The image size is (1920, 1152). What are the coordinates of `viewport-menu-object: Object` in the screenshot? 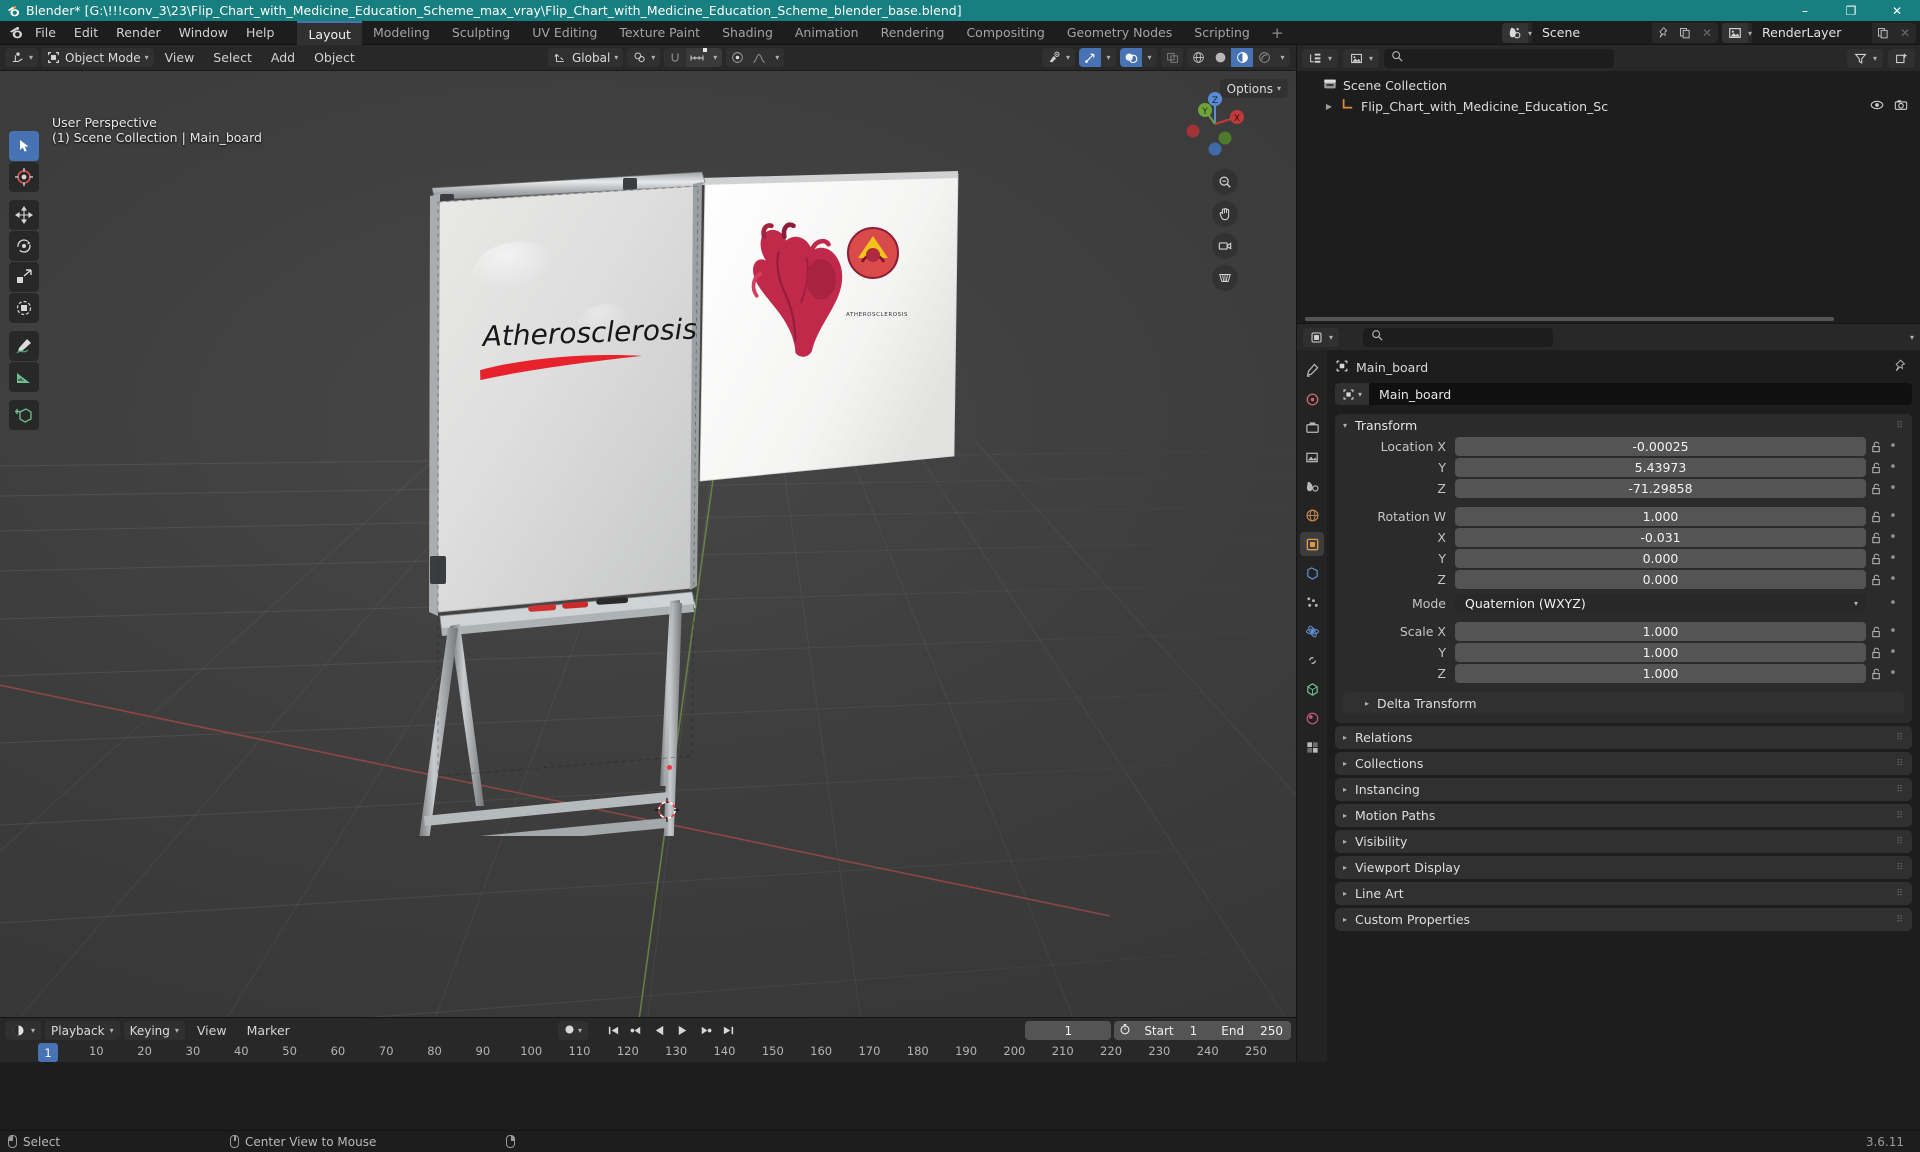 It's located at (334, 58).